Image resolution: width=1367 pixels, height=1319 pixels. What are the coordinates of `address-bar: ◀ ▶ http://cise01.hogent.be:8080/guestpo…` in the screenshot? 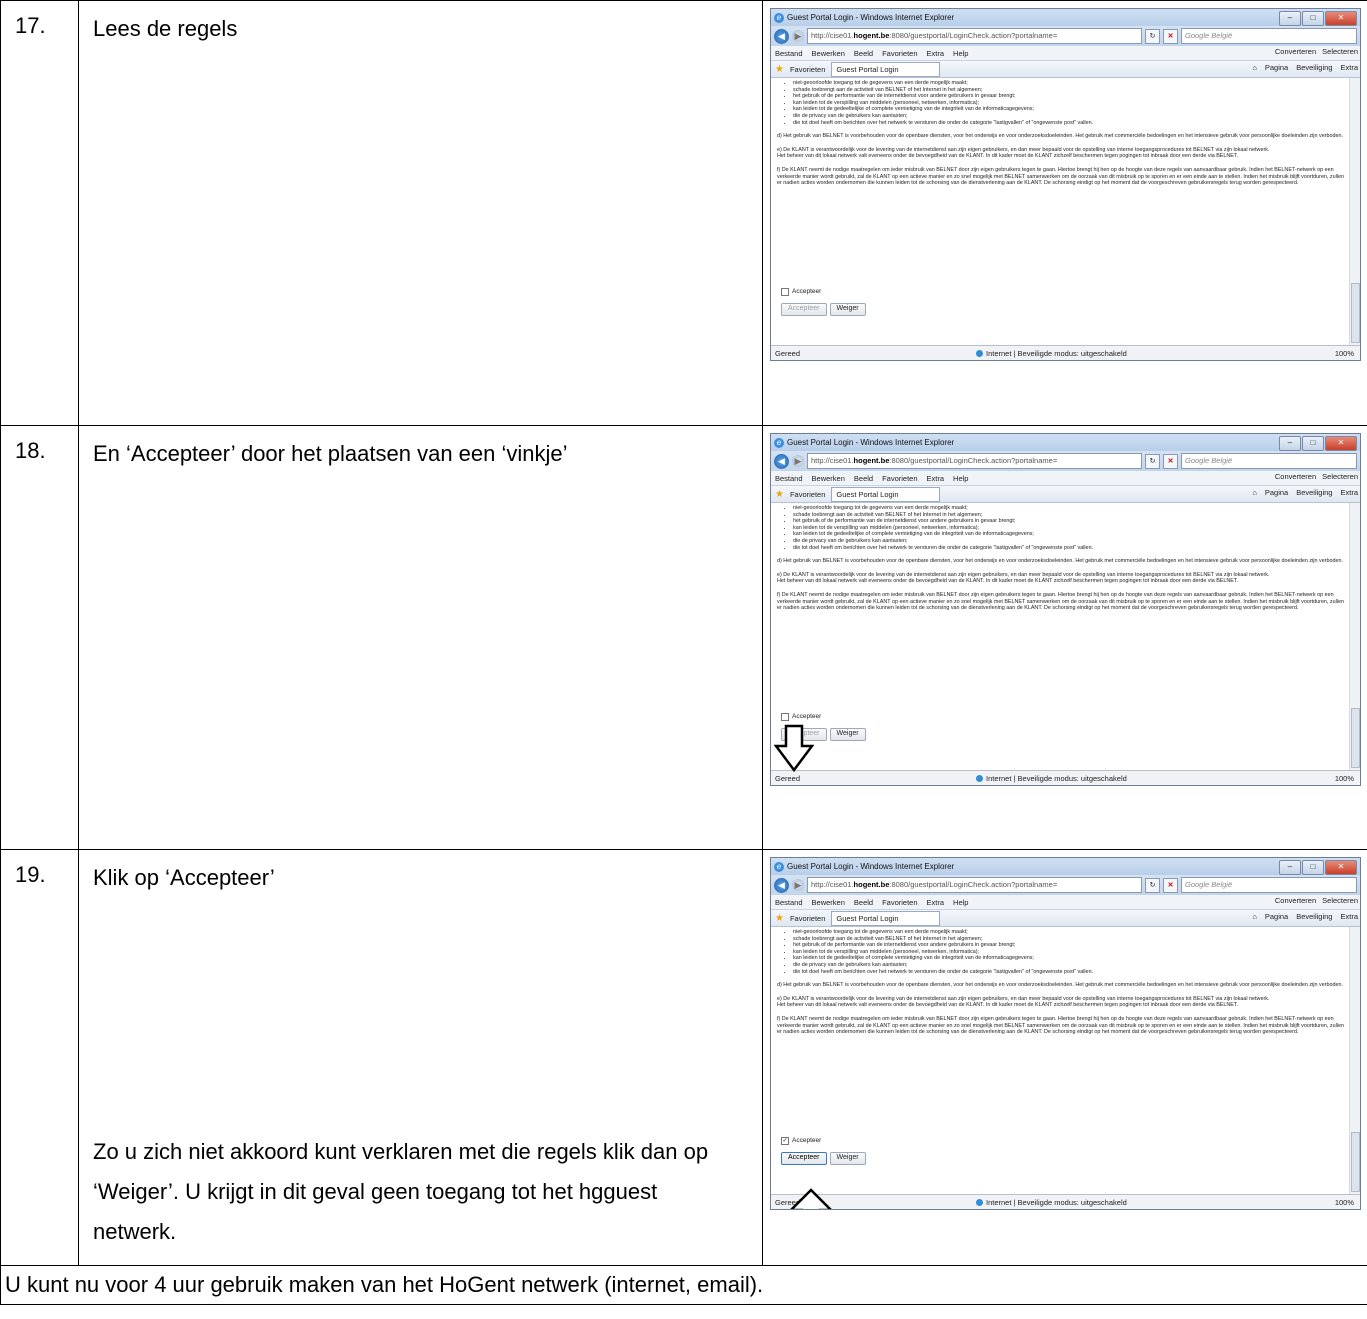 It's located at (1065, 461).